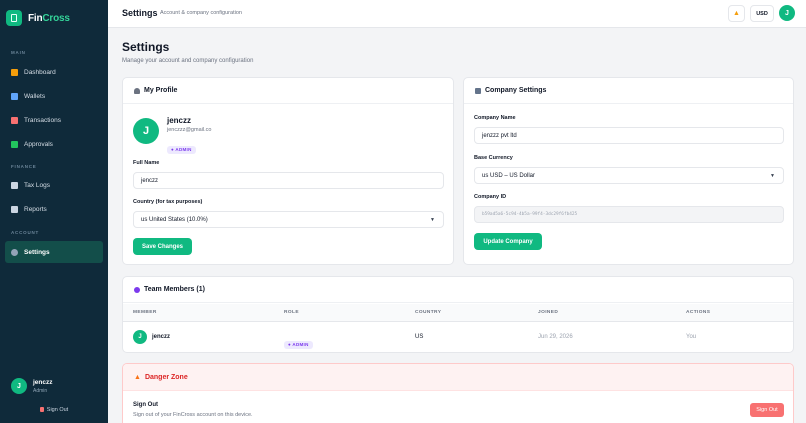 Image resolution: width=806 pixels, height=423 pixels. Describe the element at coordinates (37, 185) in the screenshot. I see `sidebar-item-label: Tax Logs` at that location.